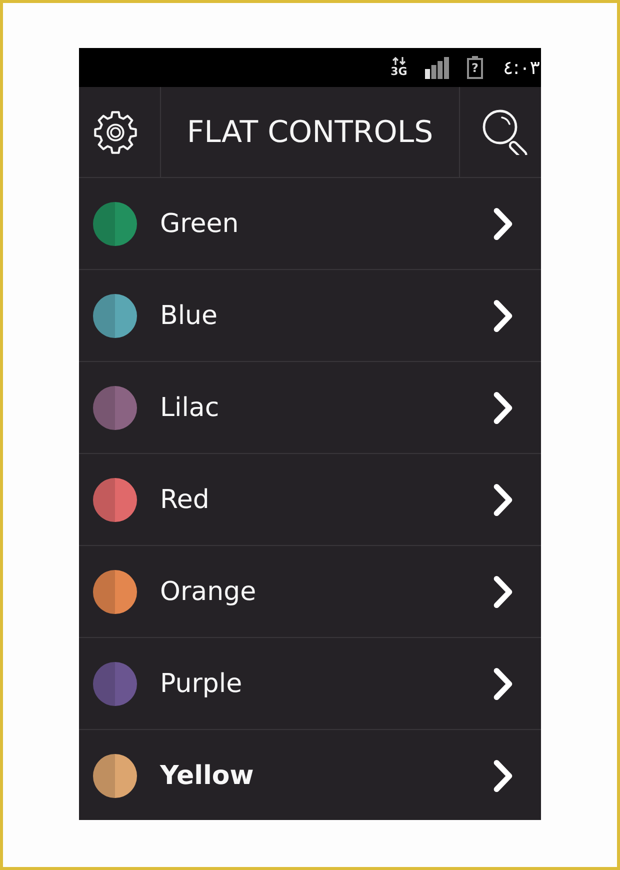 This screenshot has height=870, width=620. Describe the element at coordinates (115, 132) in the screenshot. I see `settings-icon` at that location.